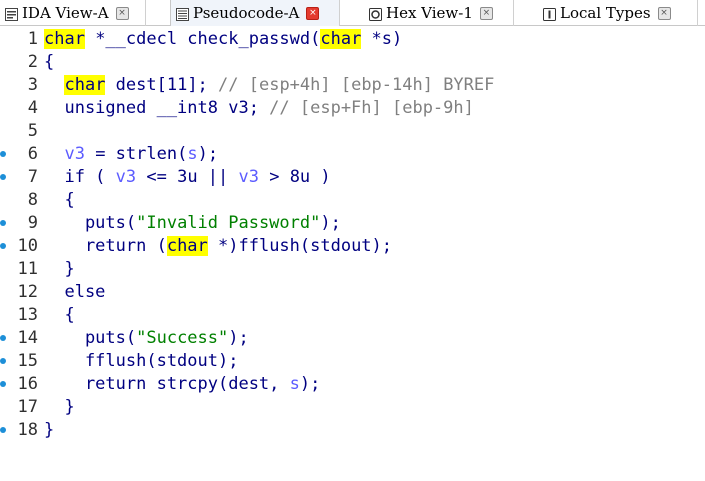  Describe the element at coordinates (32, 85) in the screenshot. I see `line-number: 3` at that location.